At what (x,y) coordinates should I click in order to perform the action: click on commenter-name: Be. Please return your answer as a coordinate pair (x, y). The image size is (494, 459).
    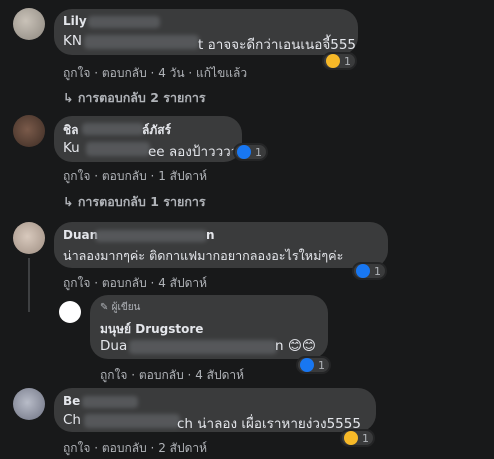
    Looking at the image, I should click on (71, 401).